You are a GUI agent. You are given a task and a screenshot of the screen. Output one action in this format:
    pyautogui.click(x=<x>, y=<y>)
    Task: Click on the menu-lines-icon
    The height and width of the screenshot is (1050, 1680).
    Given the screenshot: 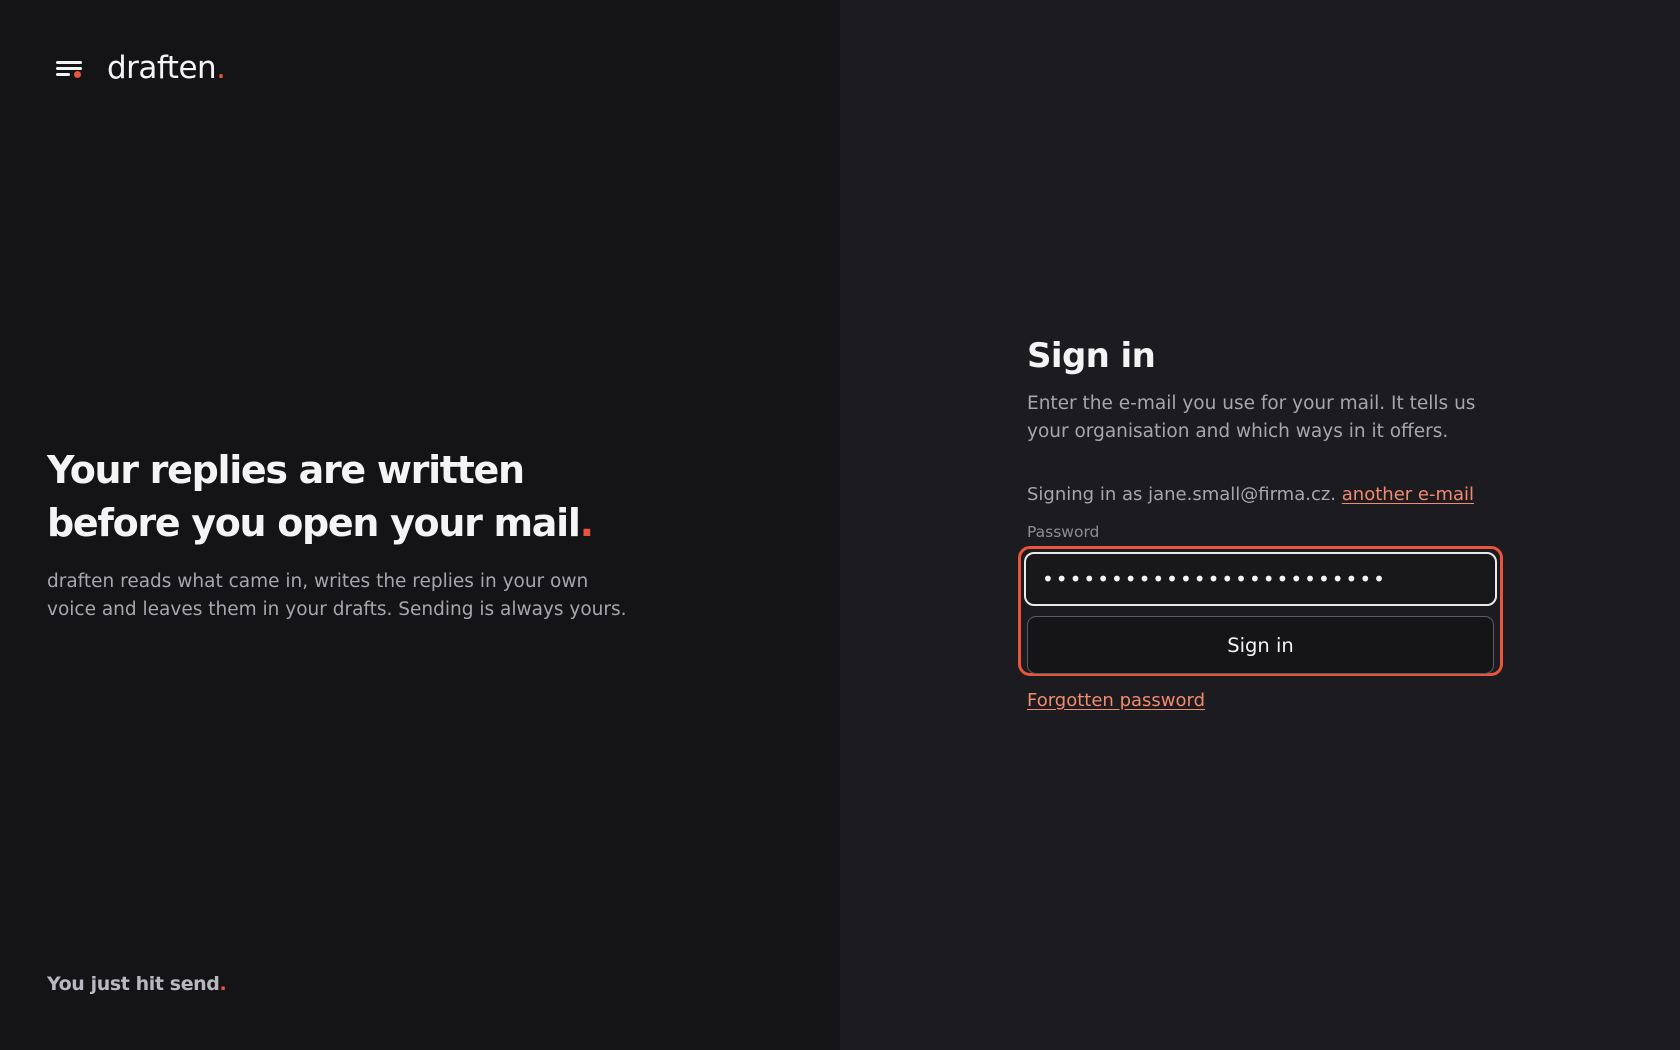 What is the action you would take?
    pyautogui.click(x=70, y=68)
    